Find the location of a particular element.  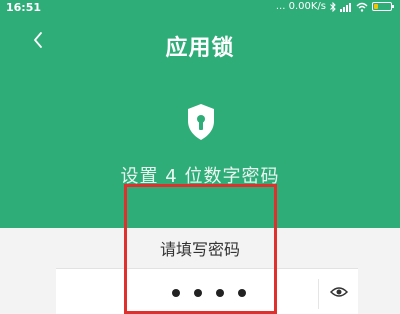

pin-input-field is located at coordinates (207, 291).